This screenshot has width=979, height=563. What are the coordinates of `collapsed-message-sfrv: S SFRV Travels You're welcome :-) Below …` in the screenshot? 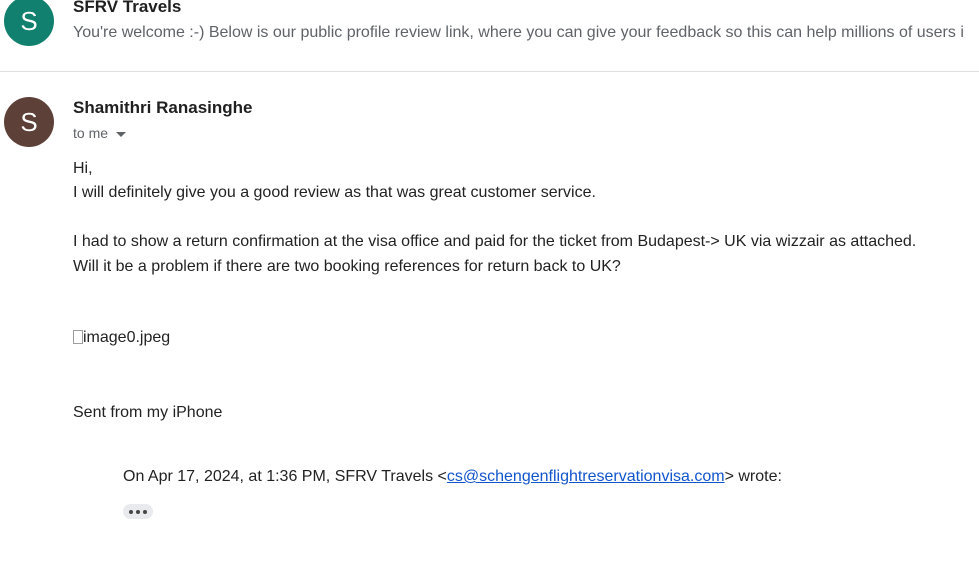 It's located at (489, 36).